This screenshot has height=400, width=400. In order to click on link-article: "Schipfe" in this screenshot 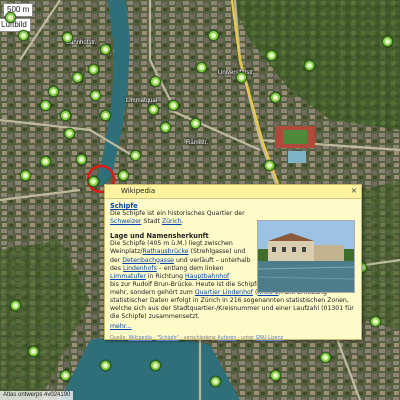, I will do `click(168, 338)`.